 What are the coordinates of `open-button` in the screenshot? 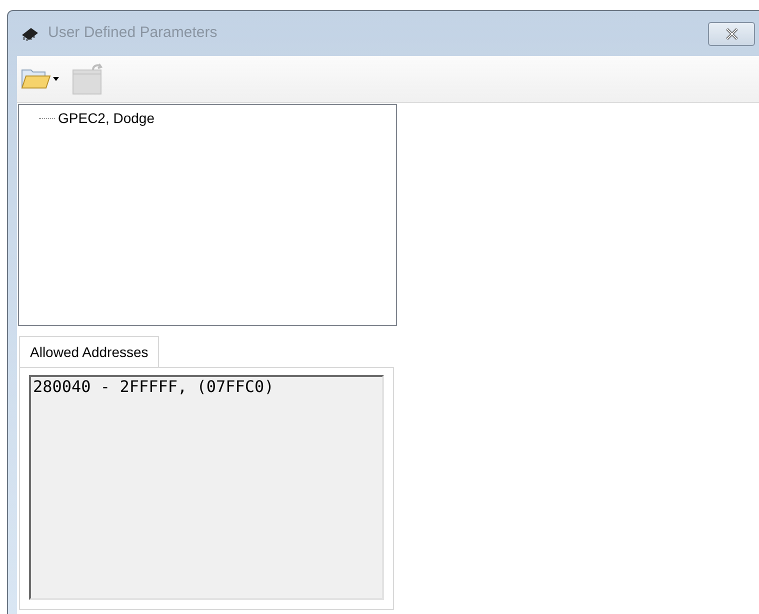 It's located at (40, 79).